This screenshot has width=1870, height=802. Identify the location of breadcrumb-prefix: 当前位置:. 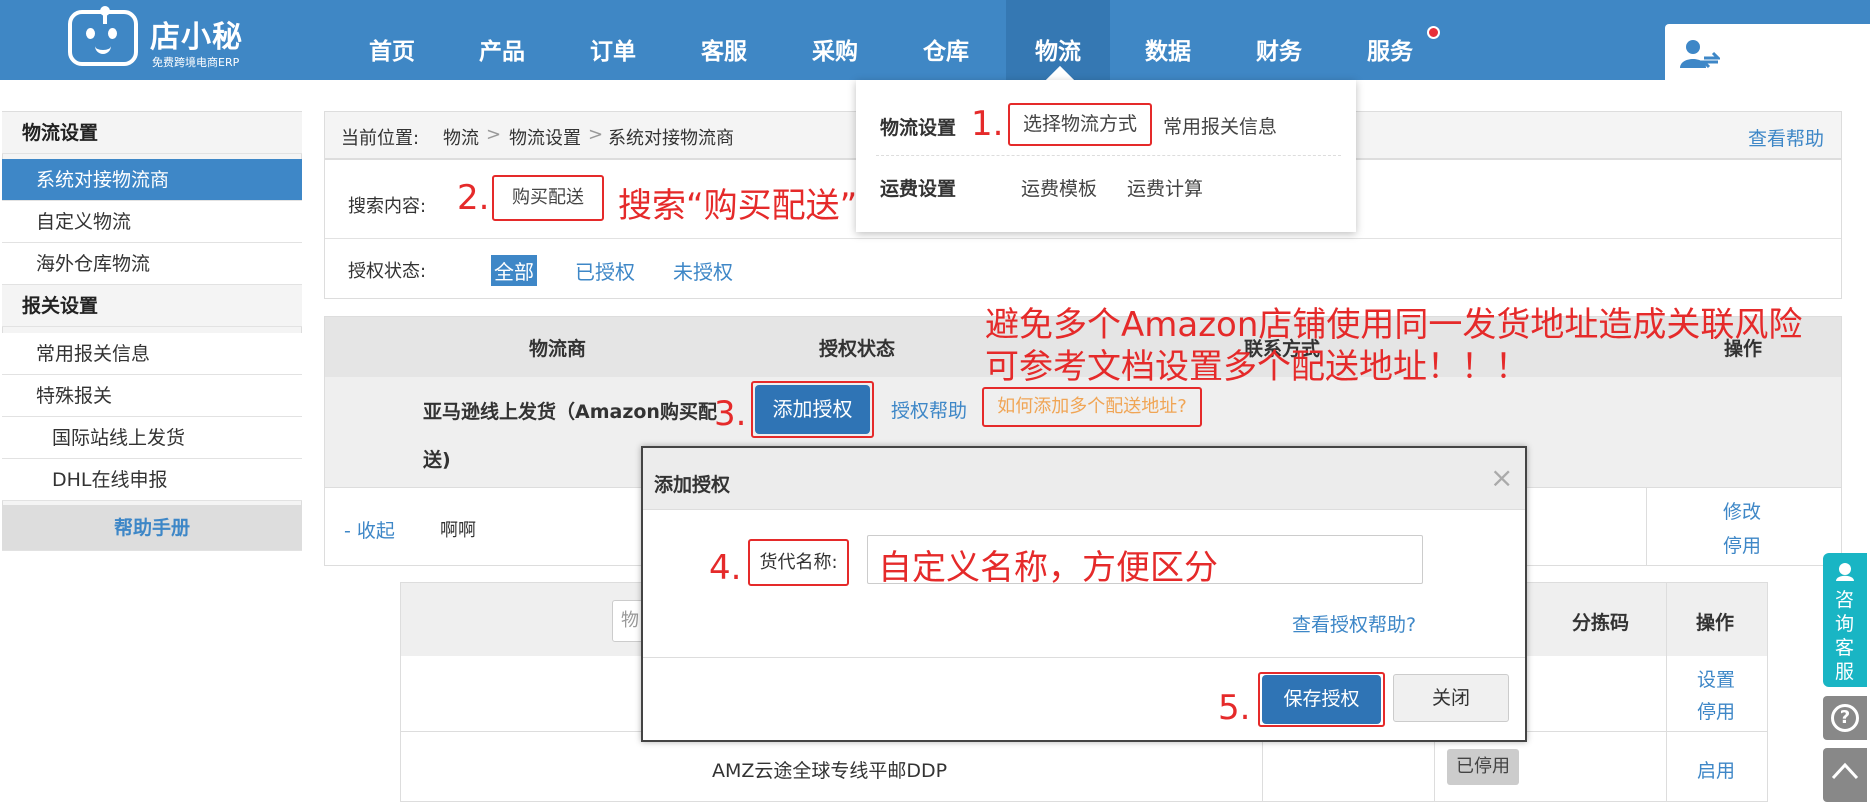
(380, 138).